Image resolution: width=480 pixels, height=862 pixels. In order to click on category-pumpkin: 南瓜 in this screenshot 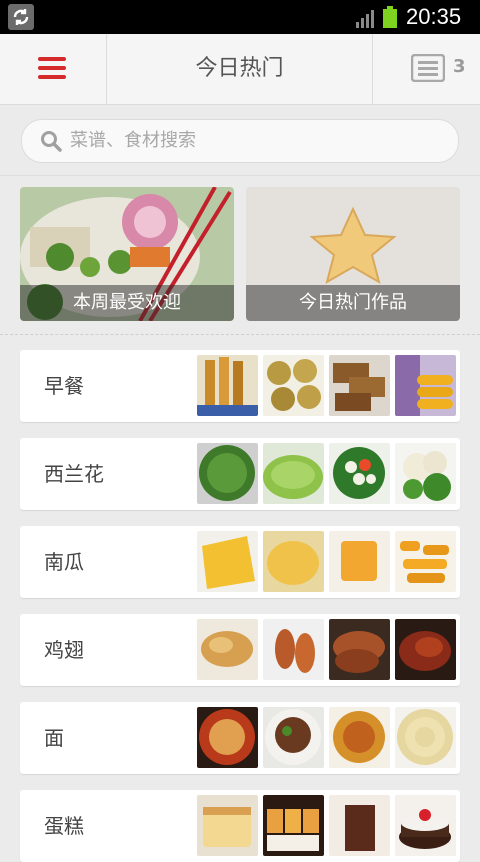, I will do `click(240, 562)`.